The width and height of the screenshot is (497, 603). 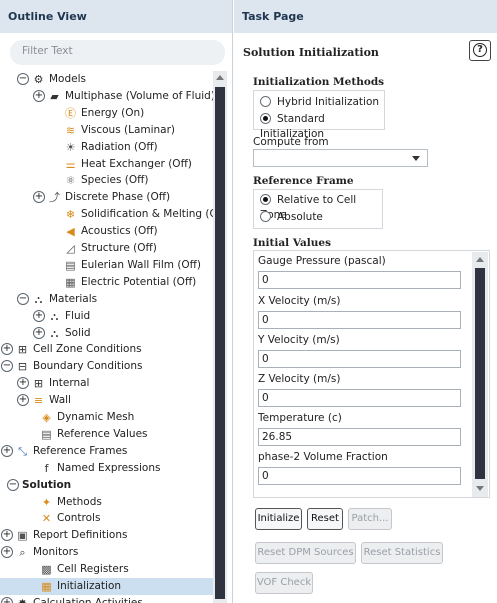 What do you see at coordinates (359, 320) in the screenshot?
I see `x-velocity-input: 0` at bounding box center [359, 320].